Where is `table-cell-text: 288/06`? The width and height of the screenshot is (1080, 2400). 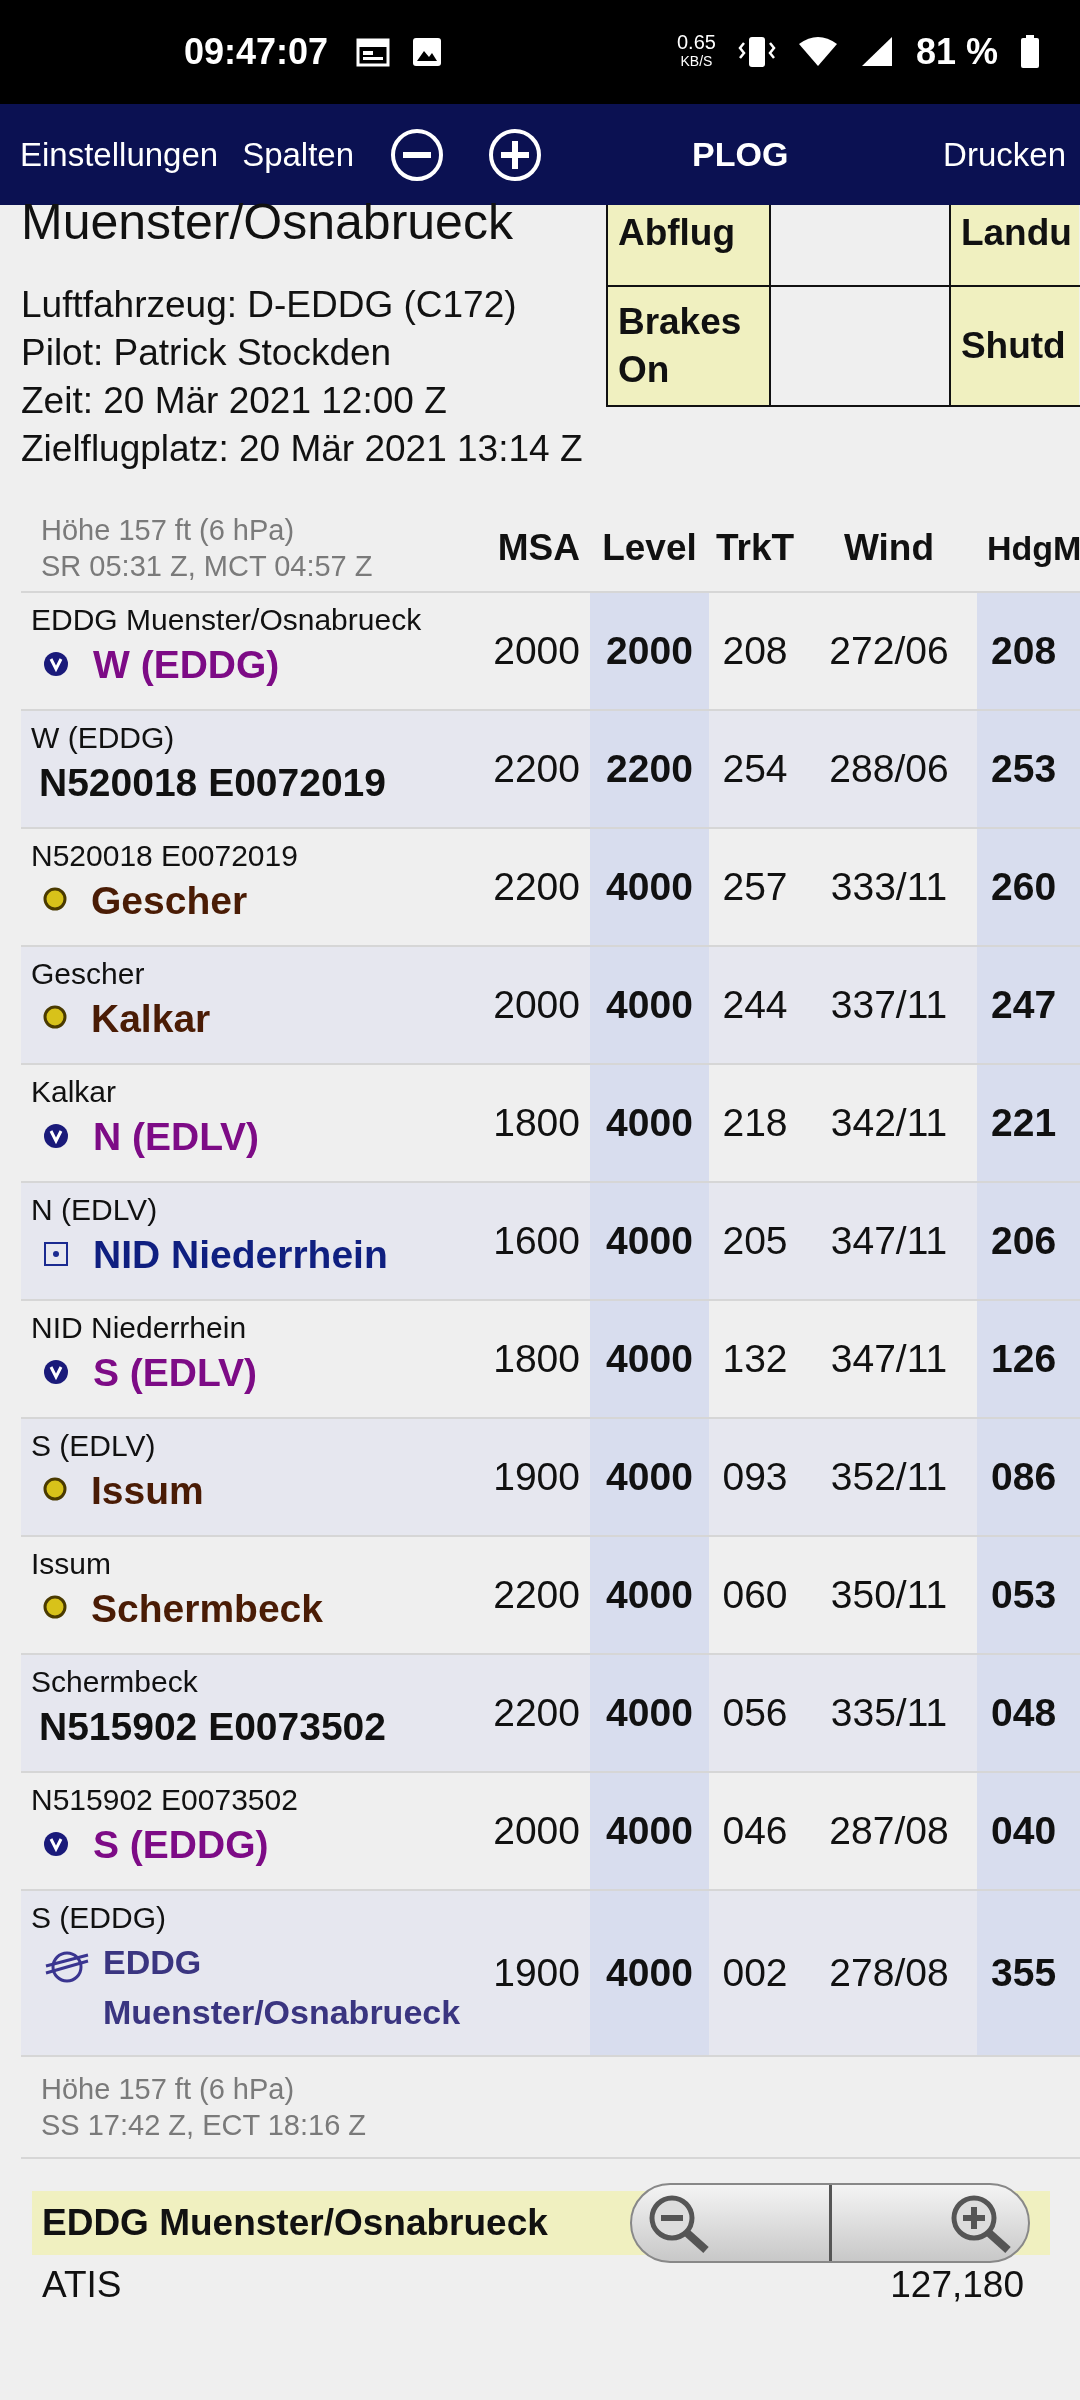 table-cell-text: 288/06 is located at coordinates (889, 769).